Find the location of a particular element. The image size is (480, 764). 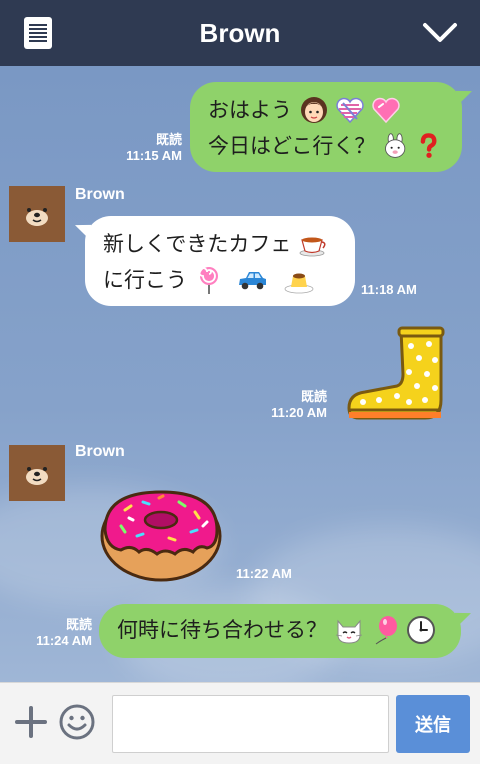

lollipop-icon is located at coordinates (208, 280).